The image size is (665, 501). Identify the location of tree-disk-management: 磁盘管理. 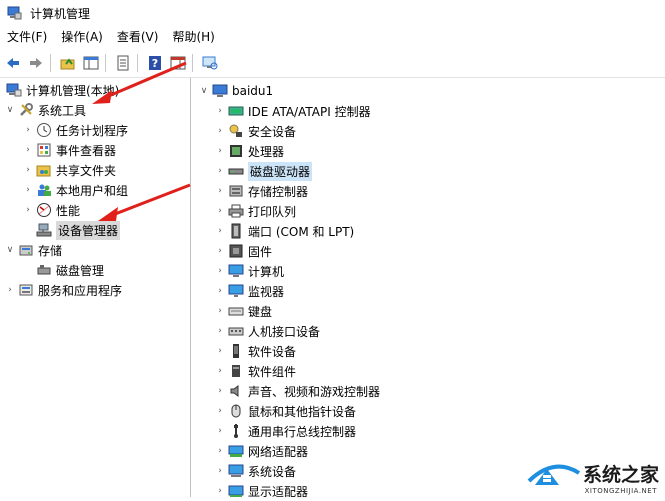
(69, 270).